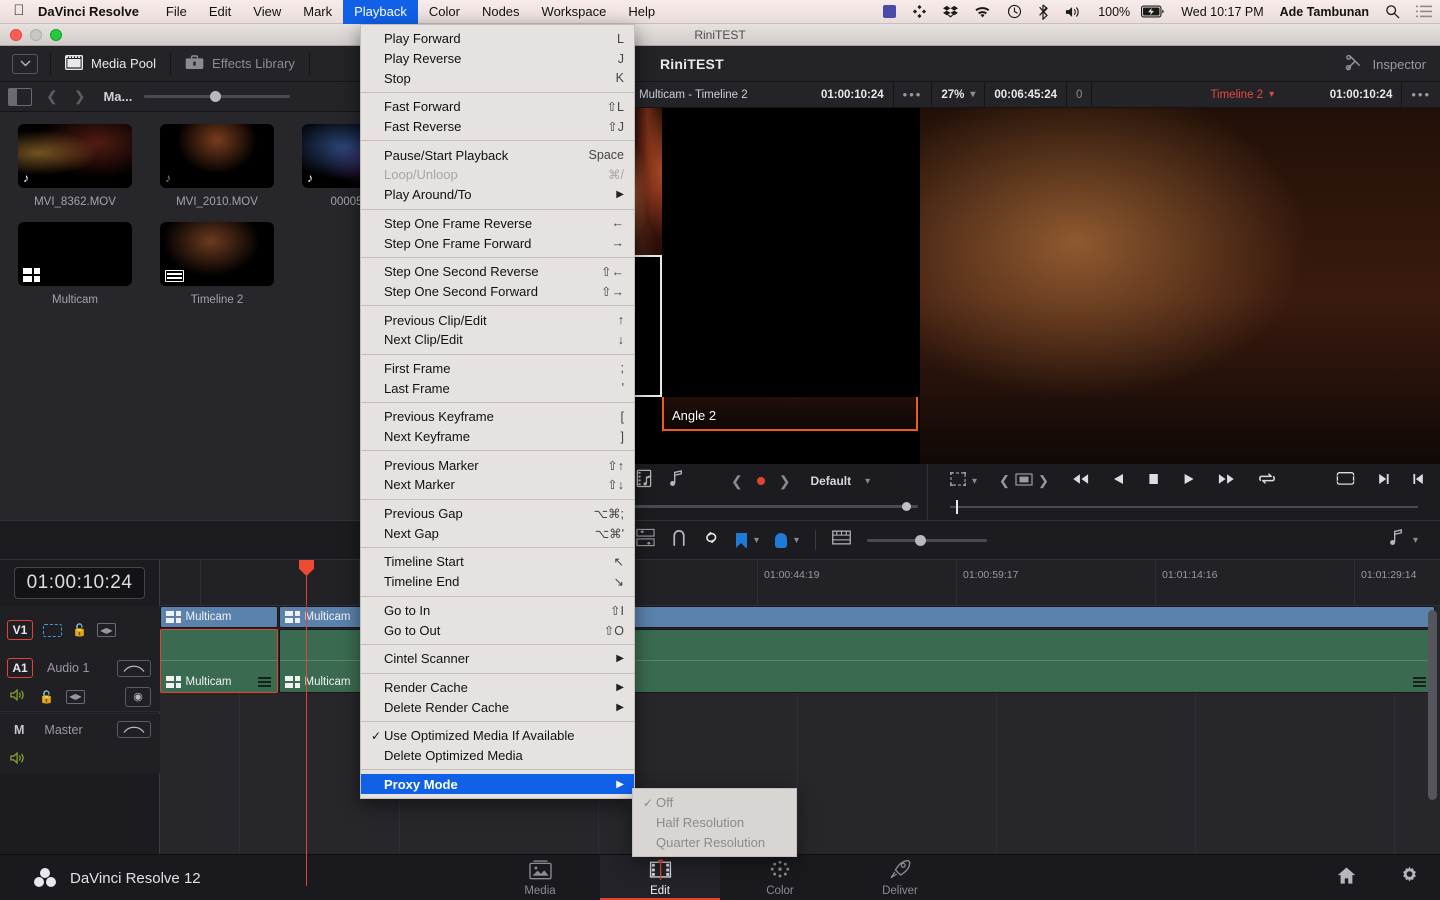 This screenshot has width=1440, height=900. Describe the element at coordinates (497, 582) in the screenshot. I see `menu-item-timeline-end: Timeline End ↘` at that location.